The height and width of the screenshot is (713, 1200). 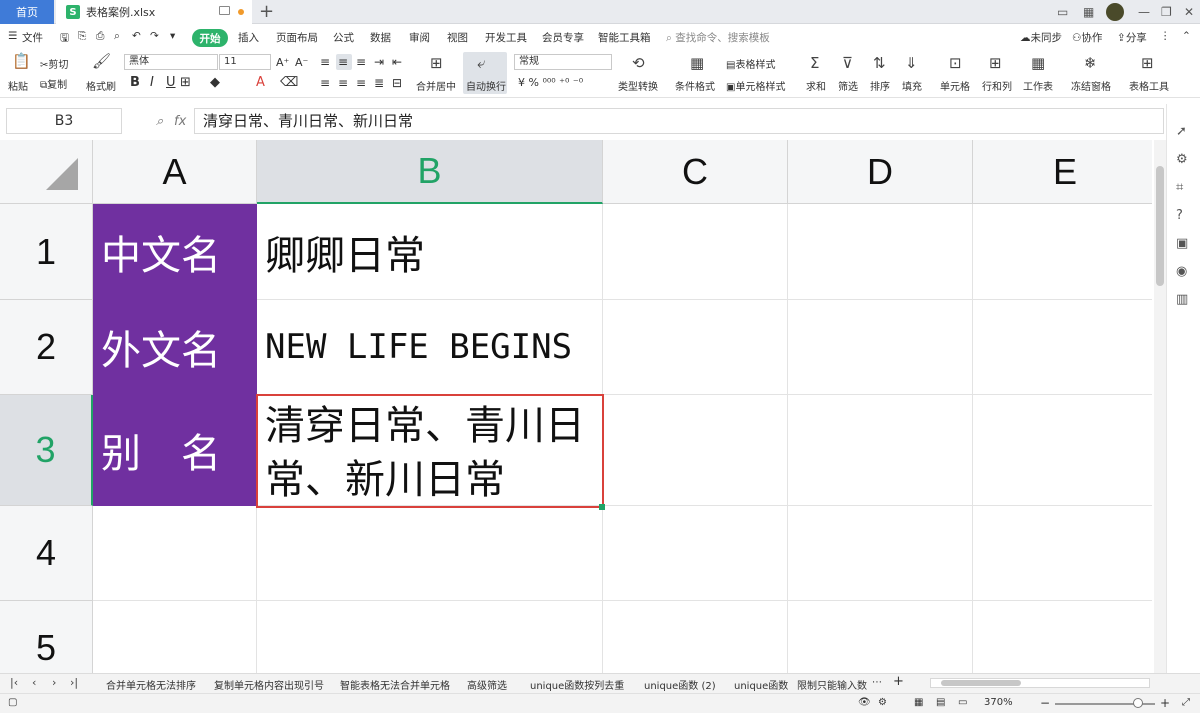 I want to click on menu-developer: 开发工具, so click(x=506, y=37).